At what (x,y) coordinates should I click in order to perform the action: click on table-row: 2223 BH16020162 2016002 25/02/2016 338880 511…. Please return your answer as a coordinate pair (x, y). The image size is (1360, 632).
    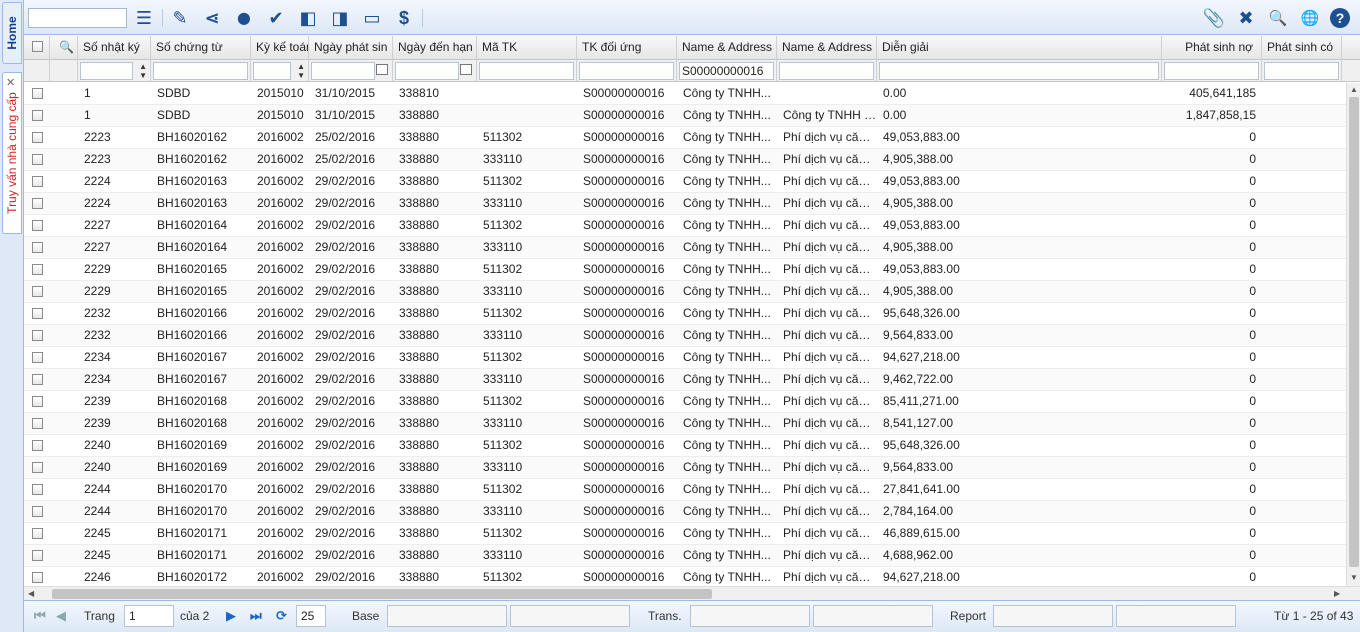
    Looking at the image, I should click on (685, 138).